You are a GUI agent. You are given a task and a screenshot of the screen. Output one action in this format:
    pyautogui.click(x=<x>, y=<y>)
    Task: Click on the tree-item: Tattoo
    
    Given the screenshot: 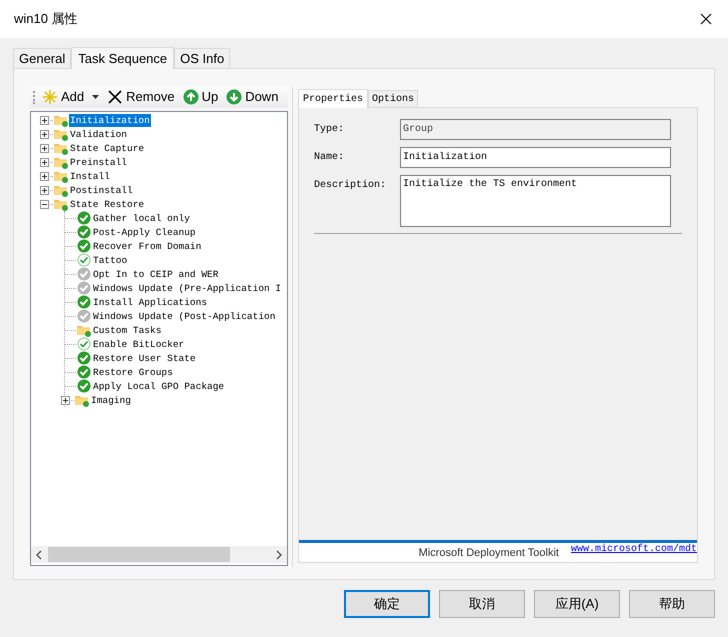 What is the action you would take?
    pyautogui.click(x=110, y=260)
    